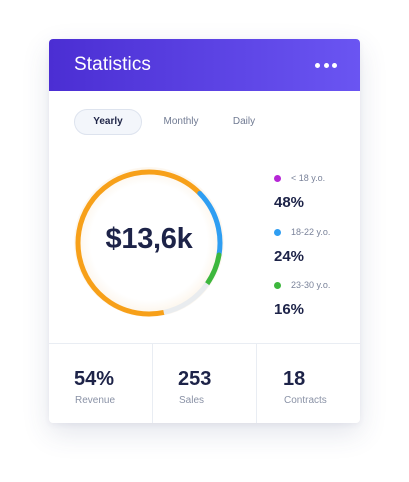  What do you see at coordinates (289, 256) in the screenshot?
I see `legend-value: 24%` at bounding box center [289, 256].